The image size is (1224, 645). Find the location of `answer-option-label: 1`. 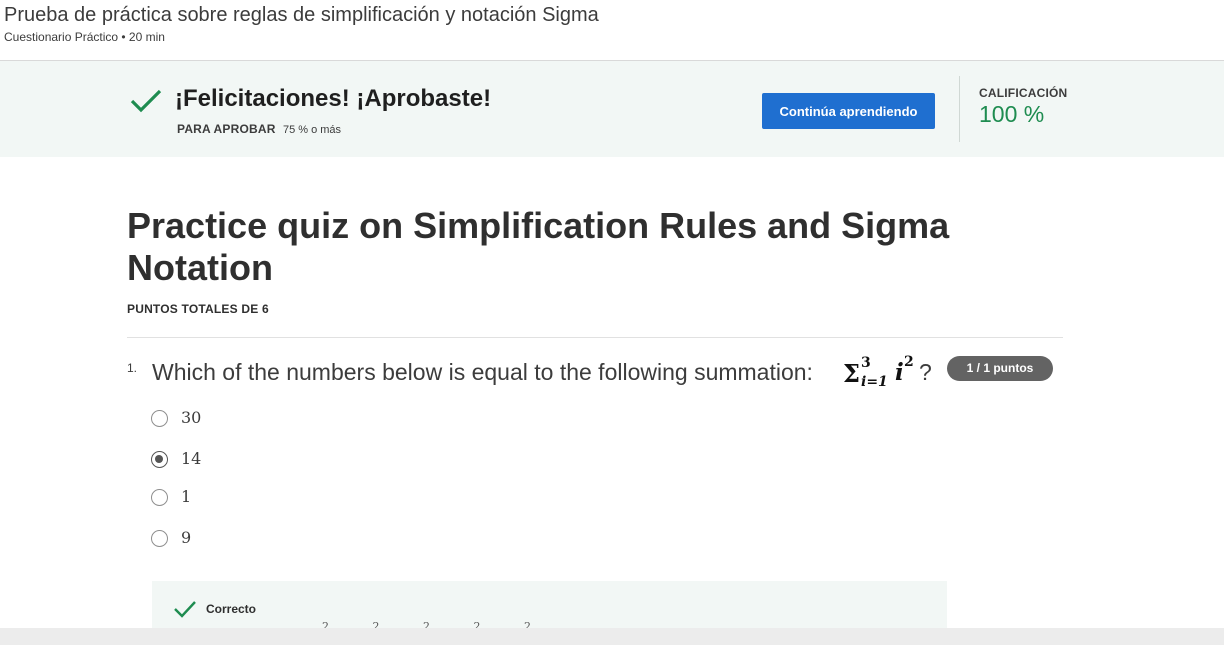

answer-option-label: 1 is located at coordinates (186, 496).